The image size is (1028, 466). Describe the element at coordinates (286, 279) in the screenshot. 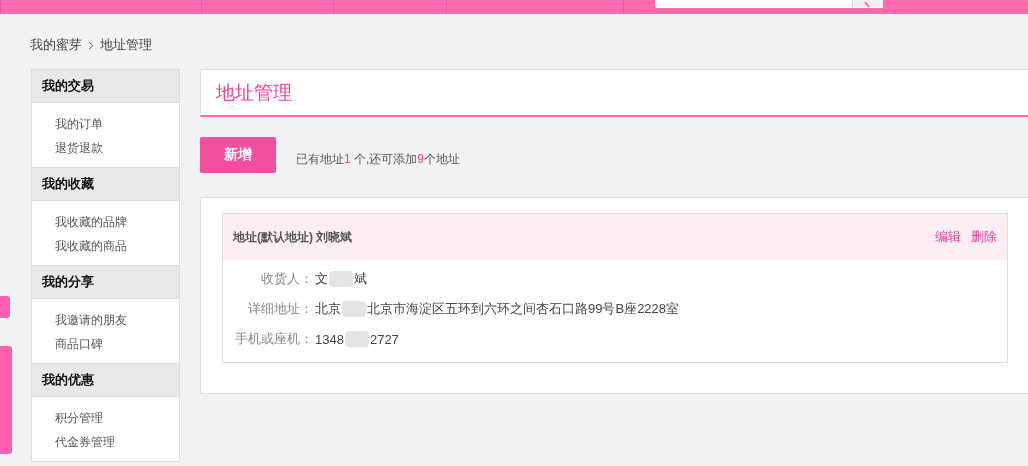

I see `field-label: 收货人：` at that location.